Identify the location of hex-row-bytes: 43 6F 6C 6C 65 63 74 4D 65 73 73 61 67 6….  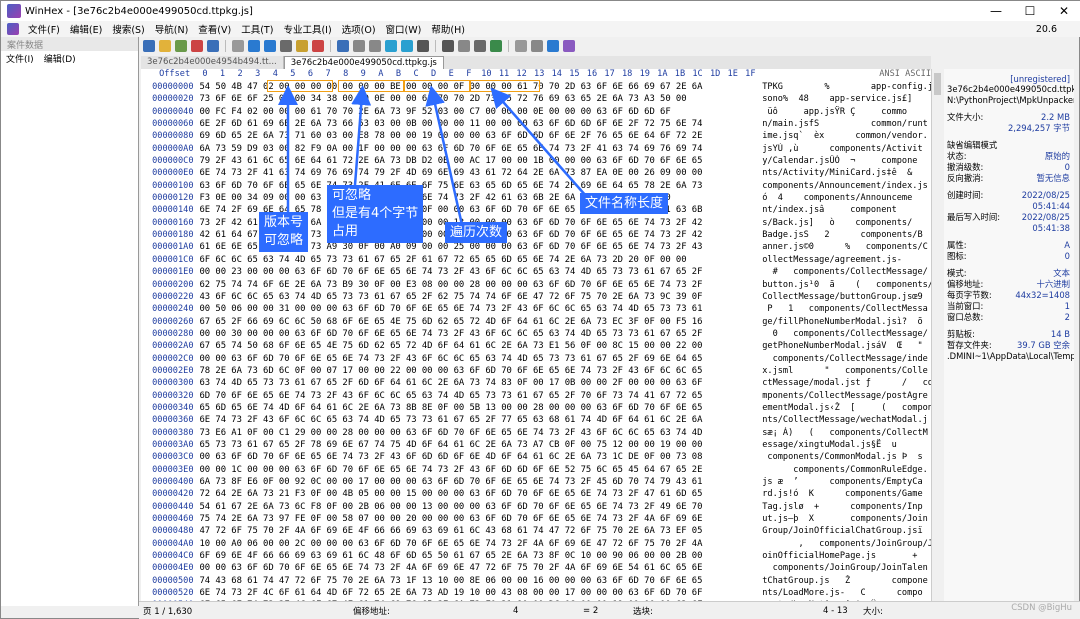
(480, 297).